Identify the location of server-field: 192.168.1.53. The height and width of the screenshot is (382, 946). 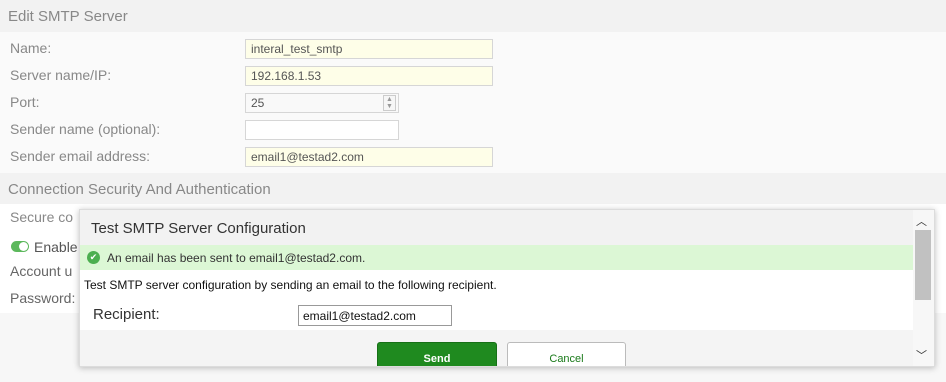
(369, 76).